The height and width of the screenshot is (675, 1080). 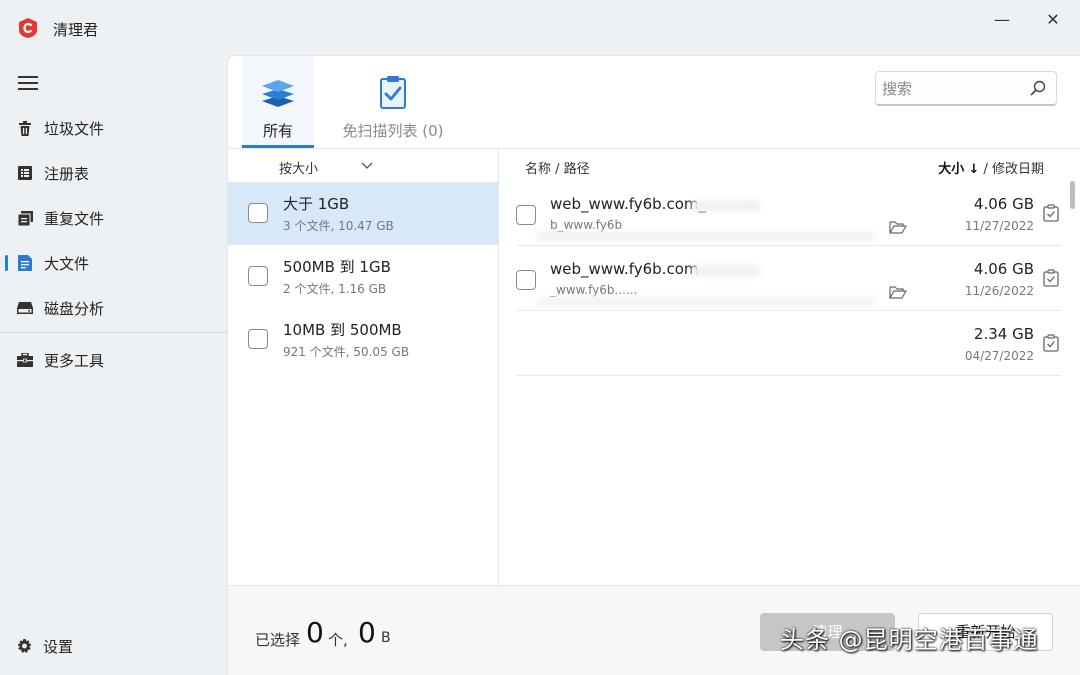 What do you see at coordinates (335, 289) in the screenshot?
I see `category-summary: 2 个文件, 1.16 GB` at bounding box center [335, 289].